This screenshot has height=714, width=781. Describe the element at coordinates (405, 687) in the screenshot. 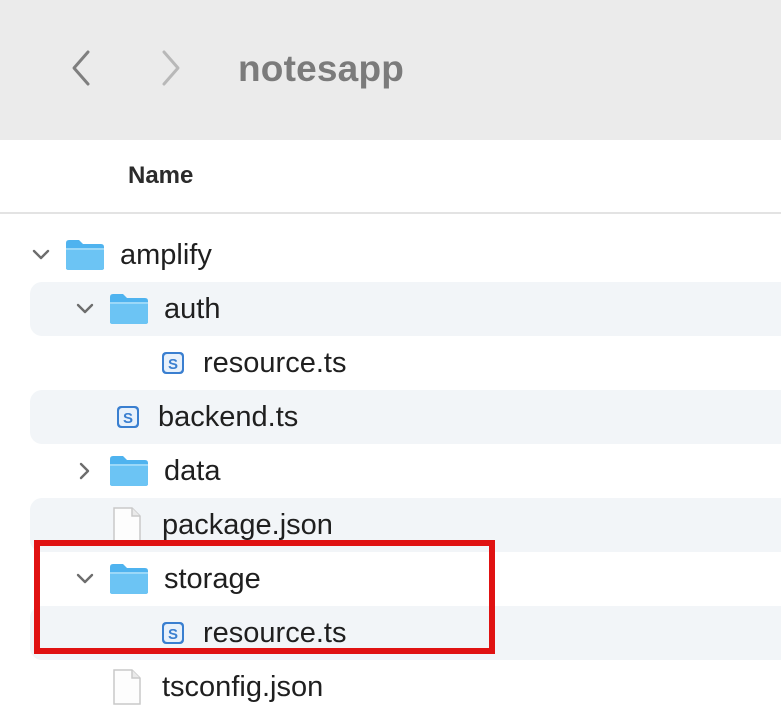

I see `tree-row: tsconfig.json` at that location.